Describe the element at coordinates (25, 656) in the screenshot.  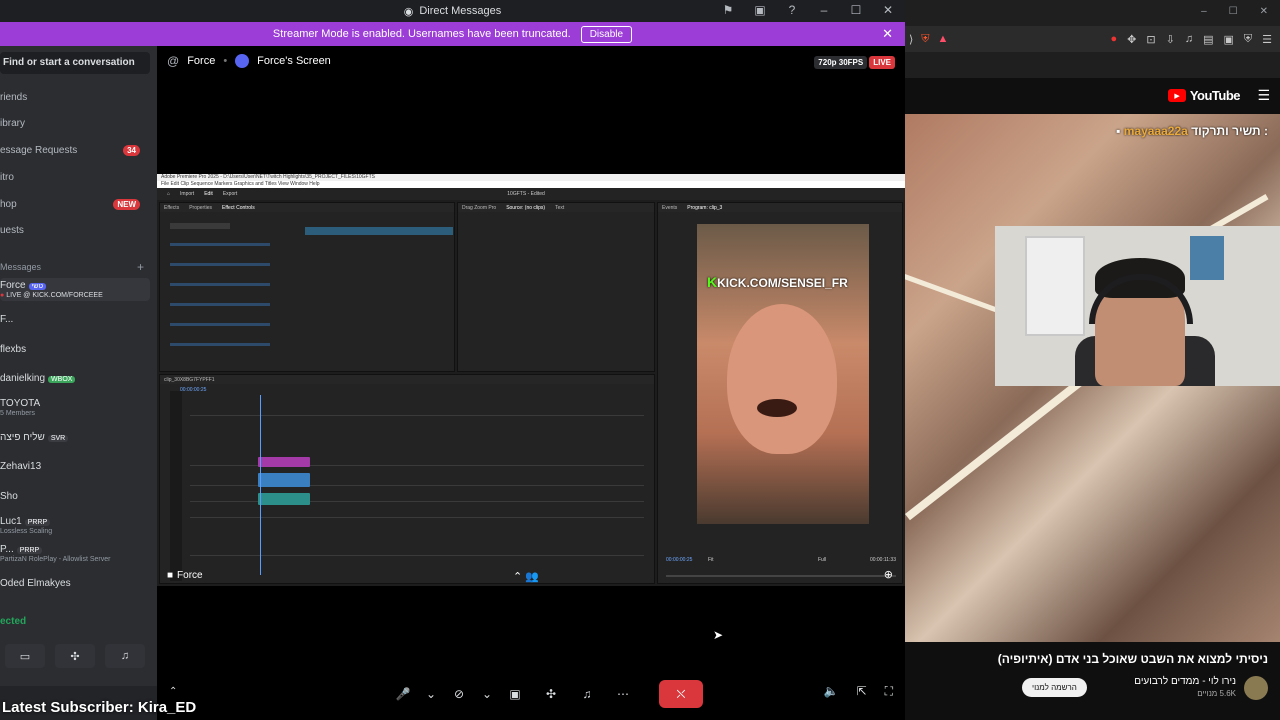
I see `camera-icon: ▭` at that location.